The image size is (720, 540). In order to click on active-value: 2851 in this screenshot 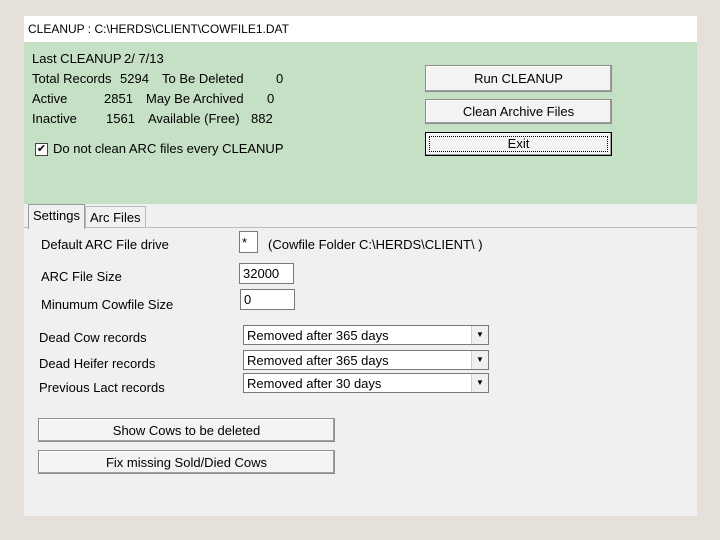, I will do `click(118, 98)`.